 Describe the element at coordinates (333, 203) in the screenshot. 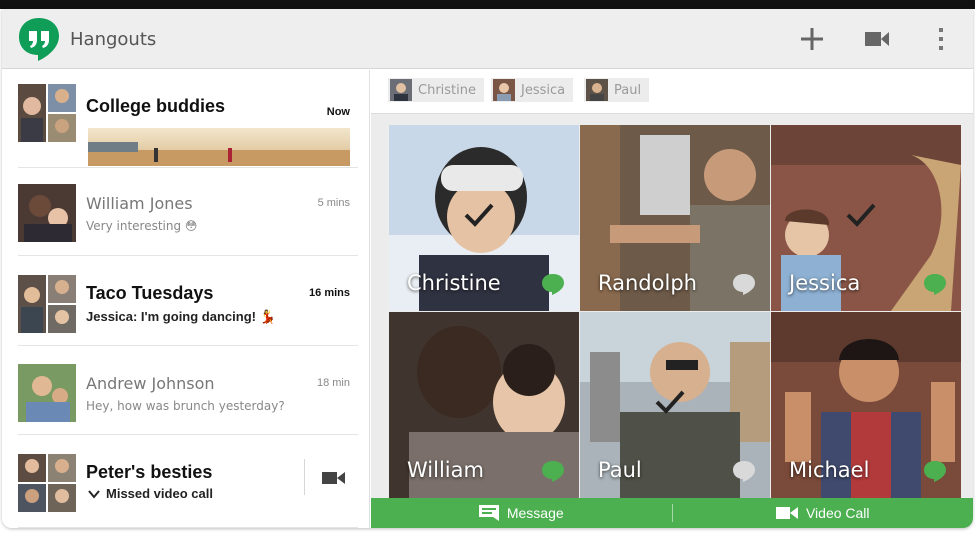

I see `conversation-time: 5 mins` at that location.